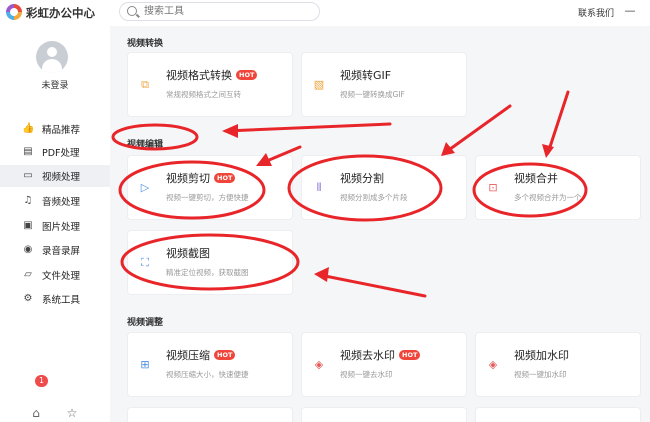  I want to click on sidebar-item-image: ▣ 图片处理, so click(55, 226).